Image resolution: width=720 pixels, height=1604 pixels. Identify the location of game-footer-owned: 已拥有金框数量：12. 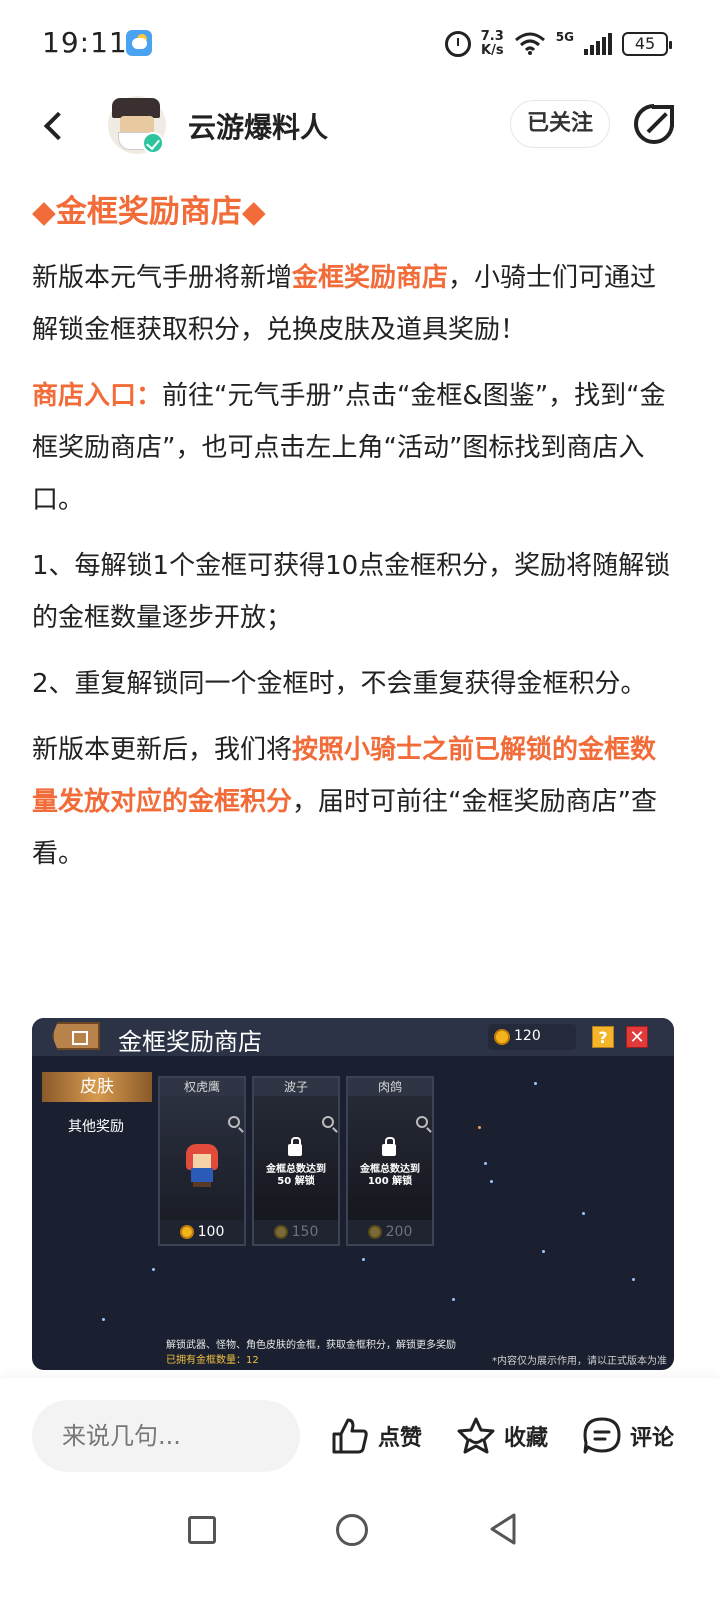
(212, 1360).